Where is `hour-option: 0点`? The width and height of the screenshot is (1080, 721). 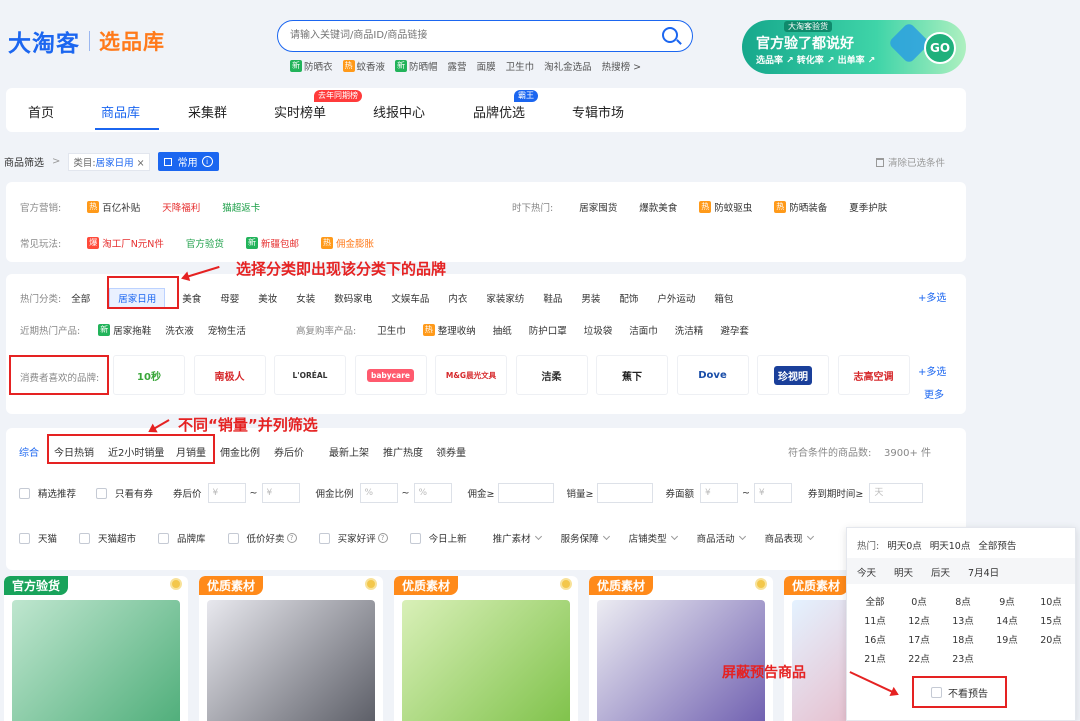
hour-option: 0点 is located at coordinates (919, 601).